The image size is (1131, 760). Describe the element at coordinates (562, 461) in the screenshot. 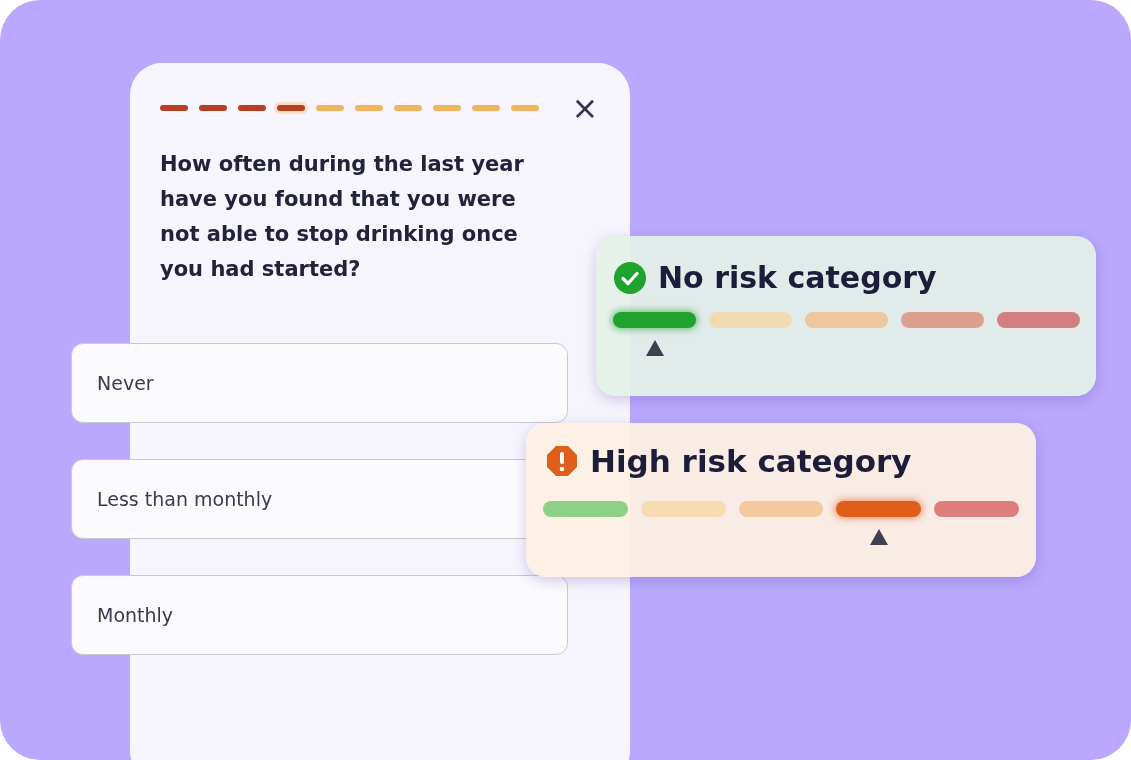

I see `warning-octagon-icon` at that location.